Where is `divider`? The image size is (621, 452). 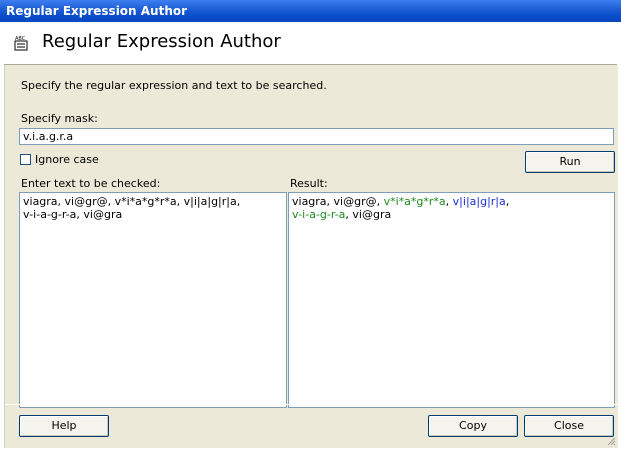
divider is located at coordinates (311, 404).